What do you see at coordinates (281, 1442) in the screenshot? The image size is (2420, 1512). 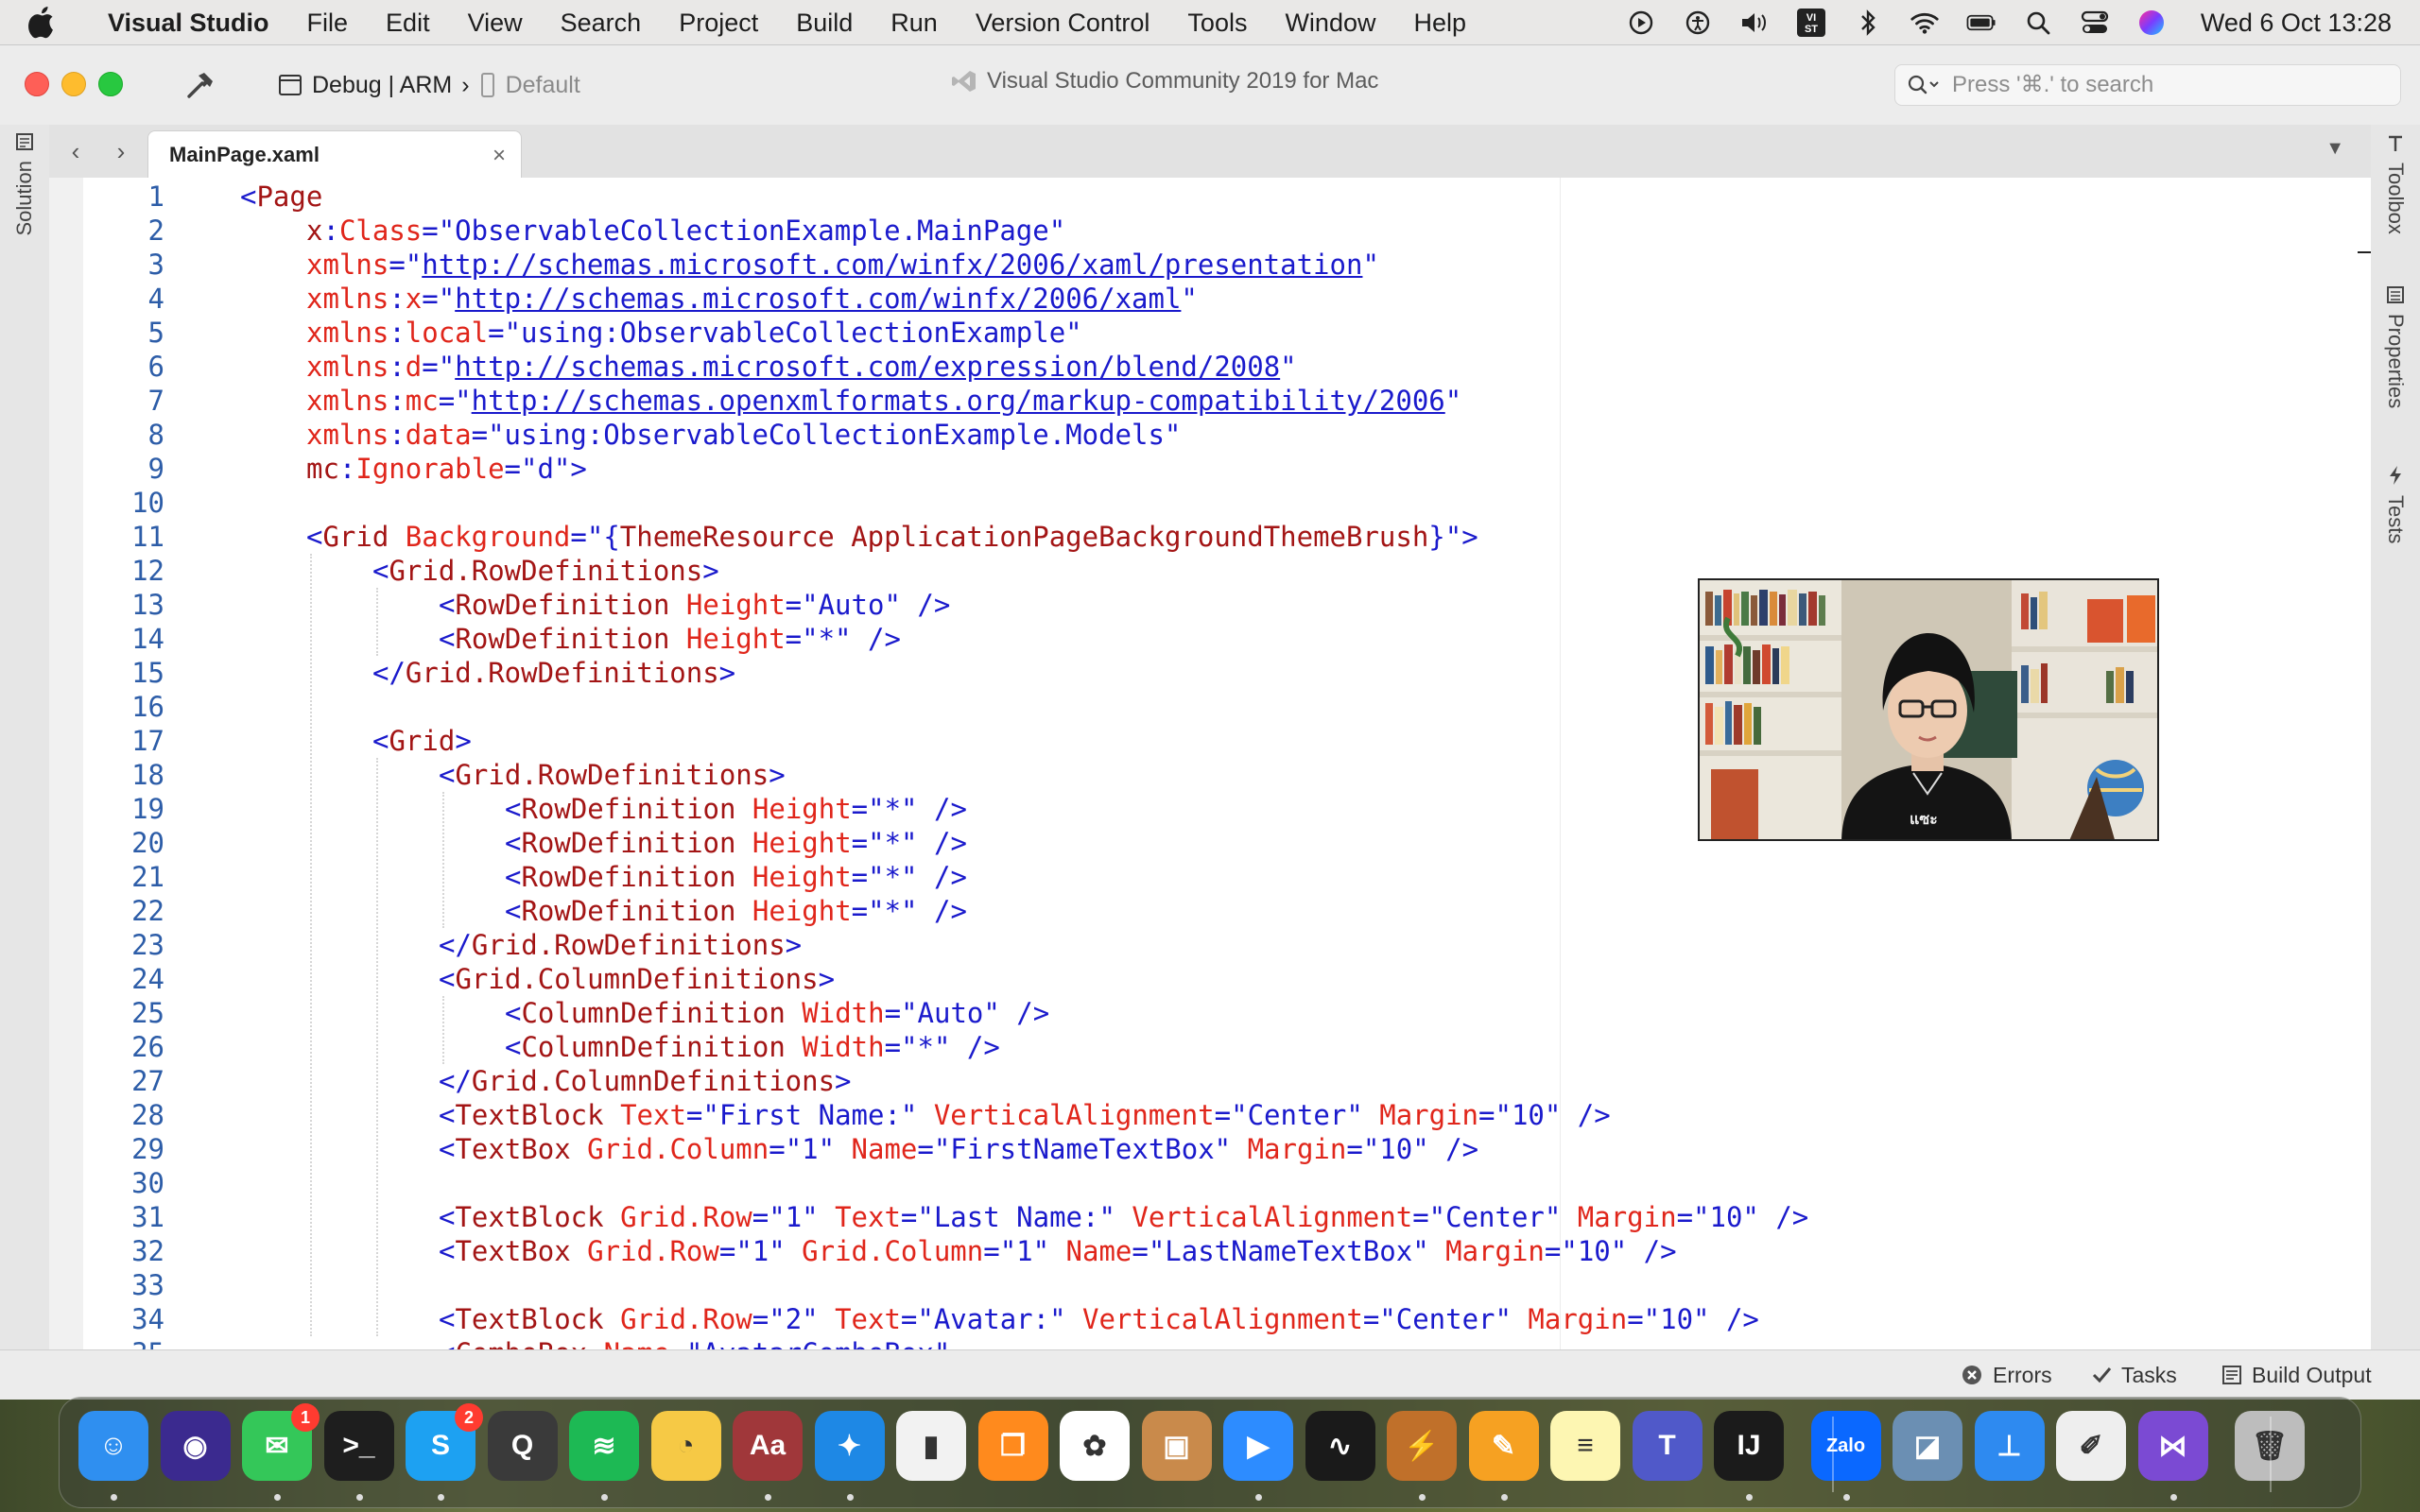 I see `dock-app-messages: ✉ 1` at bounding box center [281, 1442].